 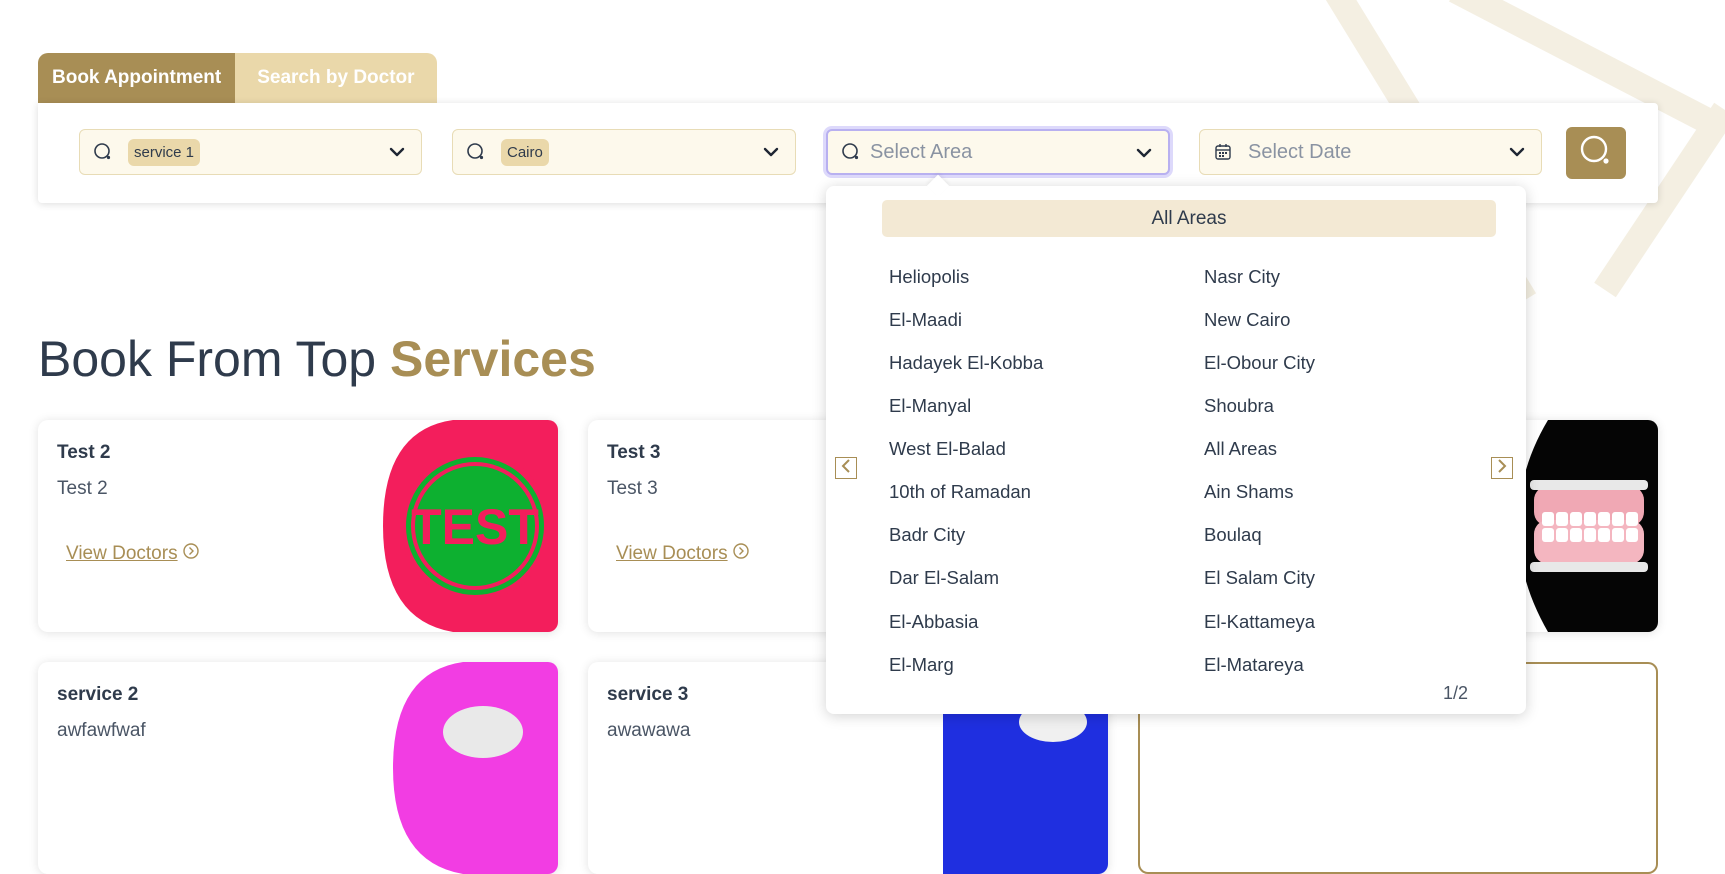 What do you see at coordinates (164, 152) in the screenshot?
I see `service-chip: service 1` at bounding box center [164, 152].